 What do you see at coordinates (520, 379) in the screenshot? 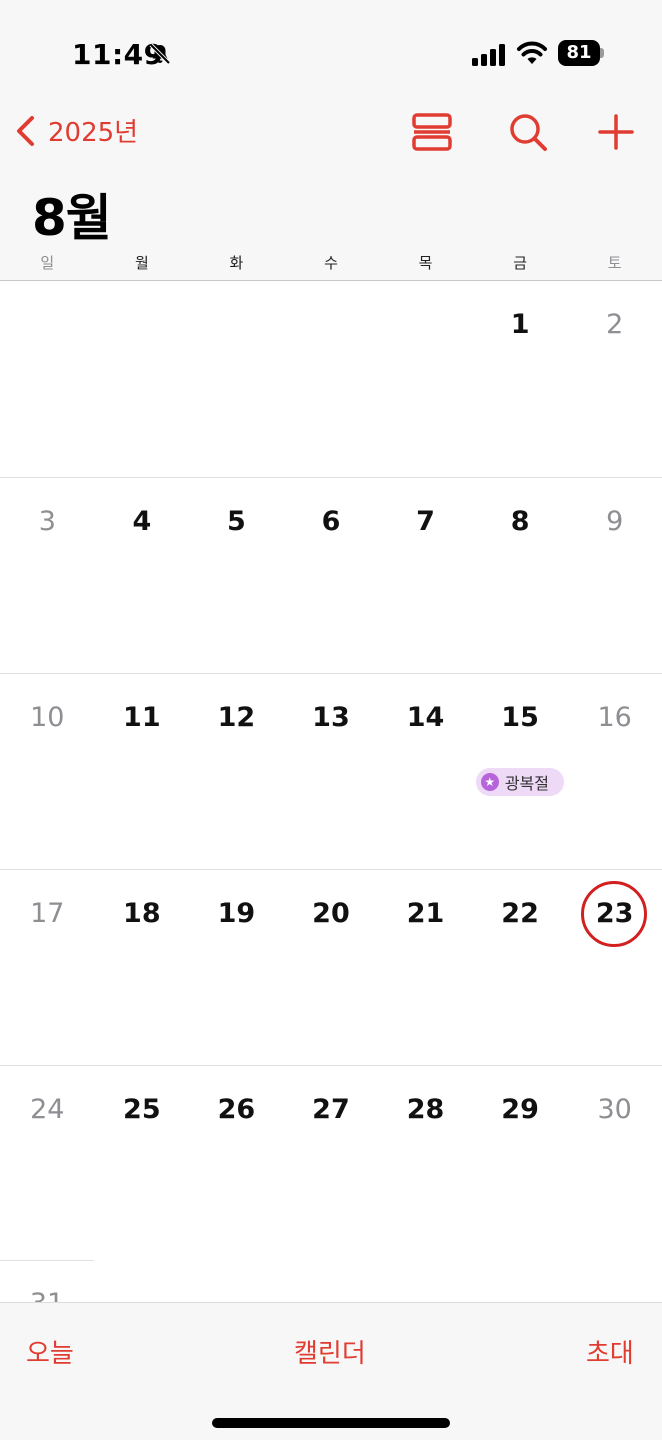
I see `day-cell: 1` at bounding box center [520, 379].